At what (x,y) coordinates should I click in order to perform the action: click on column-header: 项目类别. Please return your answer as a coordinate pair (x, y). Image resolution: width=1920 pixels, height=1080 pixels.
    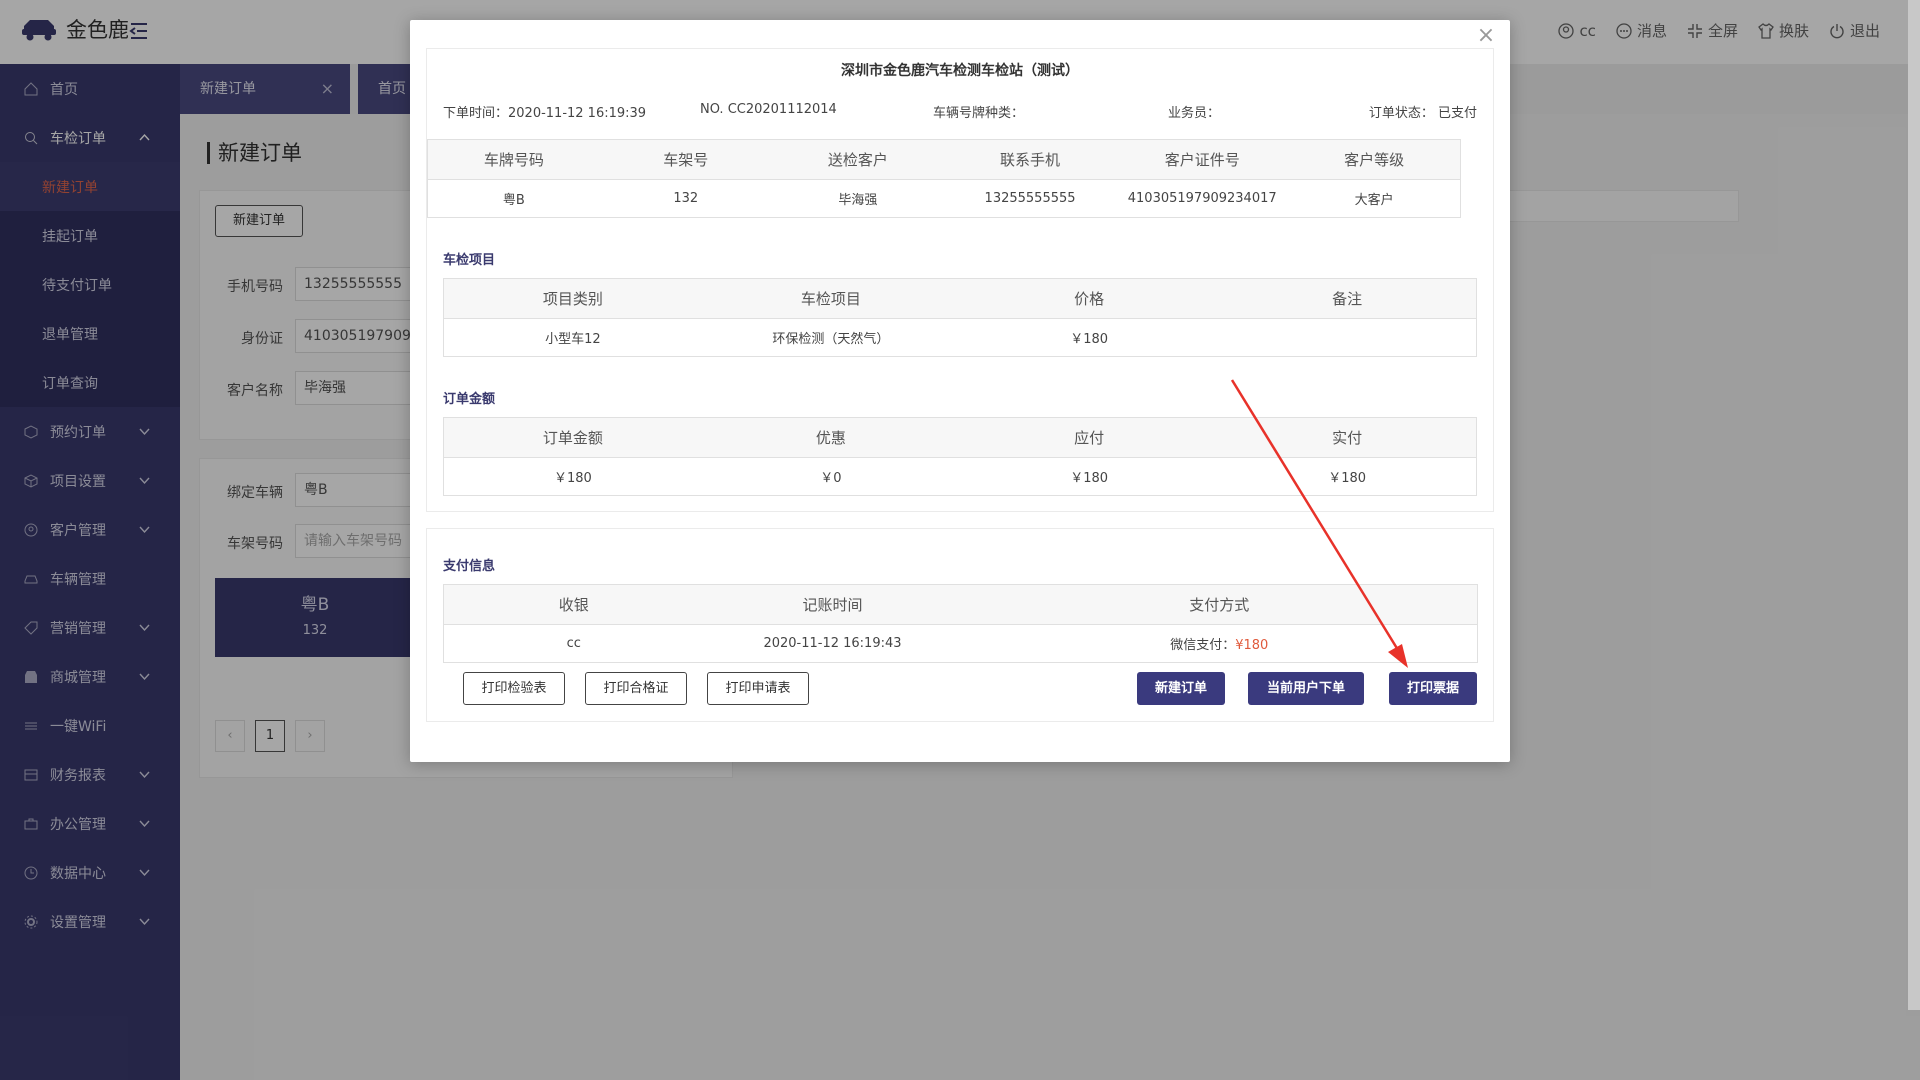
    Looking at the image, I should click on (572, 298).